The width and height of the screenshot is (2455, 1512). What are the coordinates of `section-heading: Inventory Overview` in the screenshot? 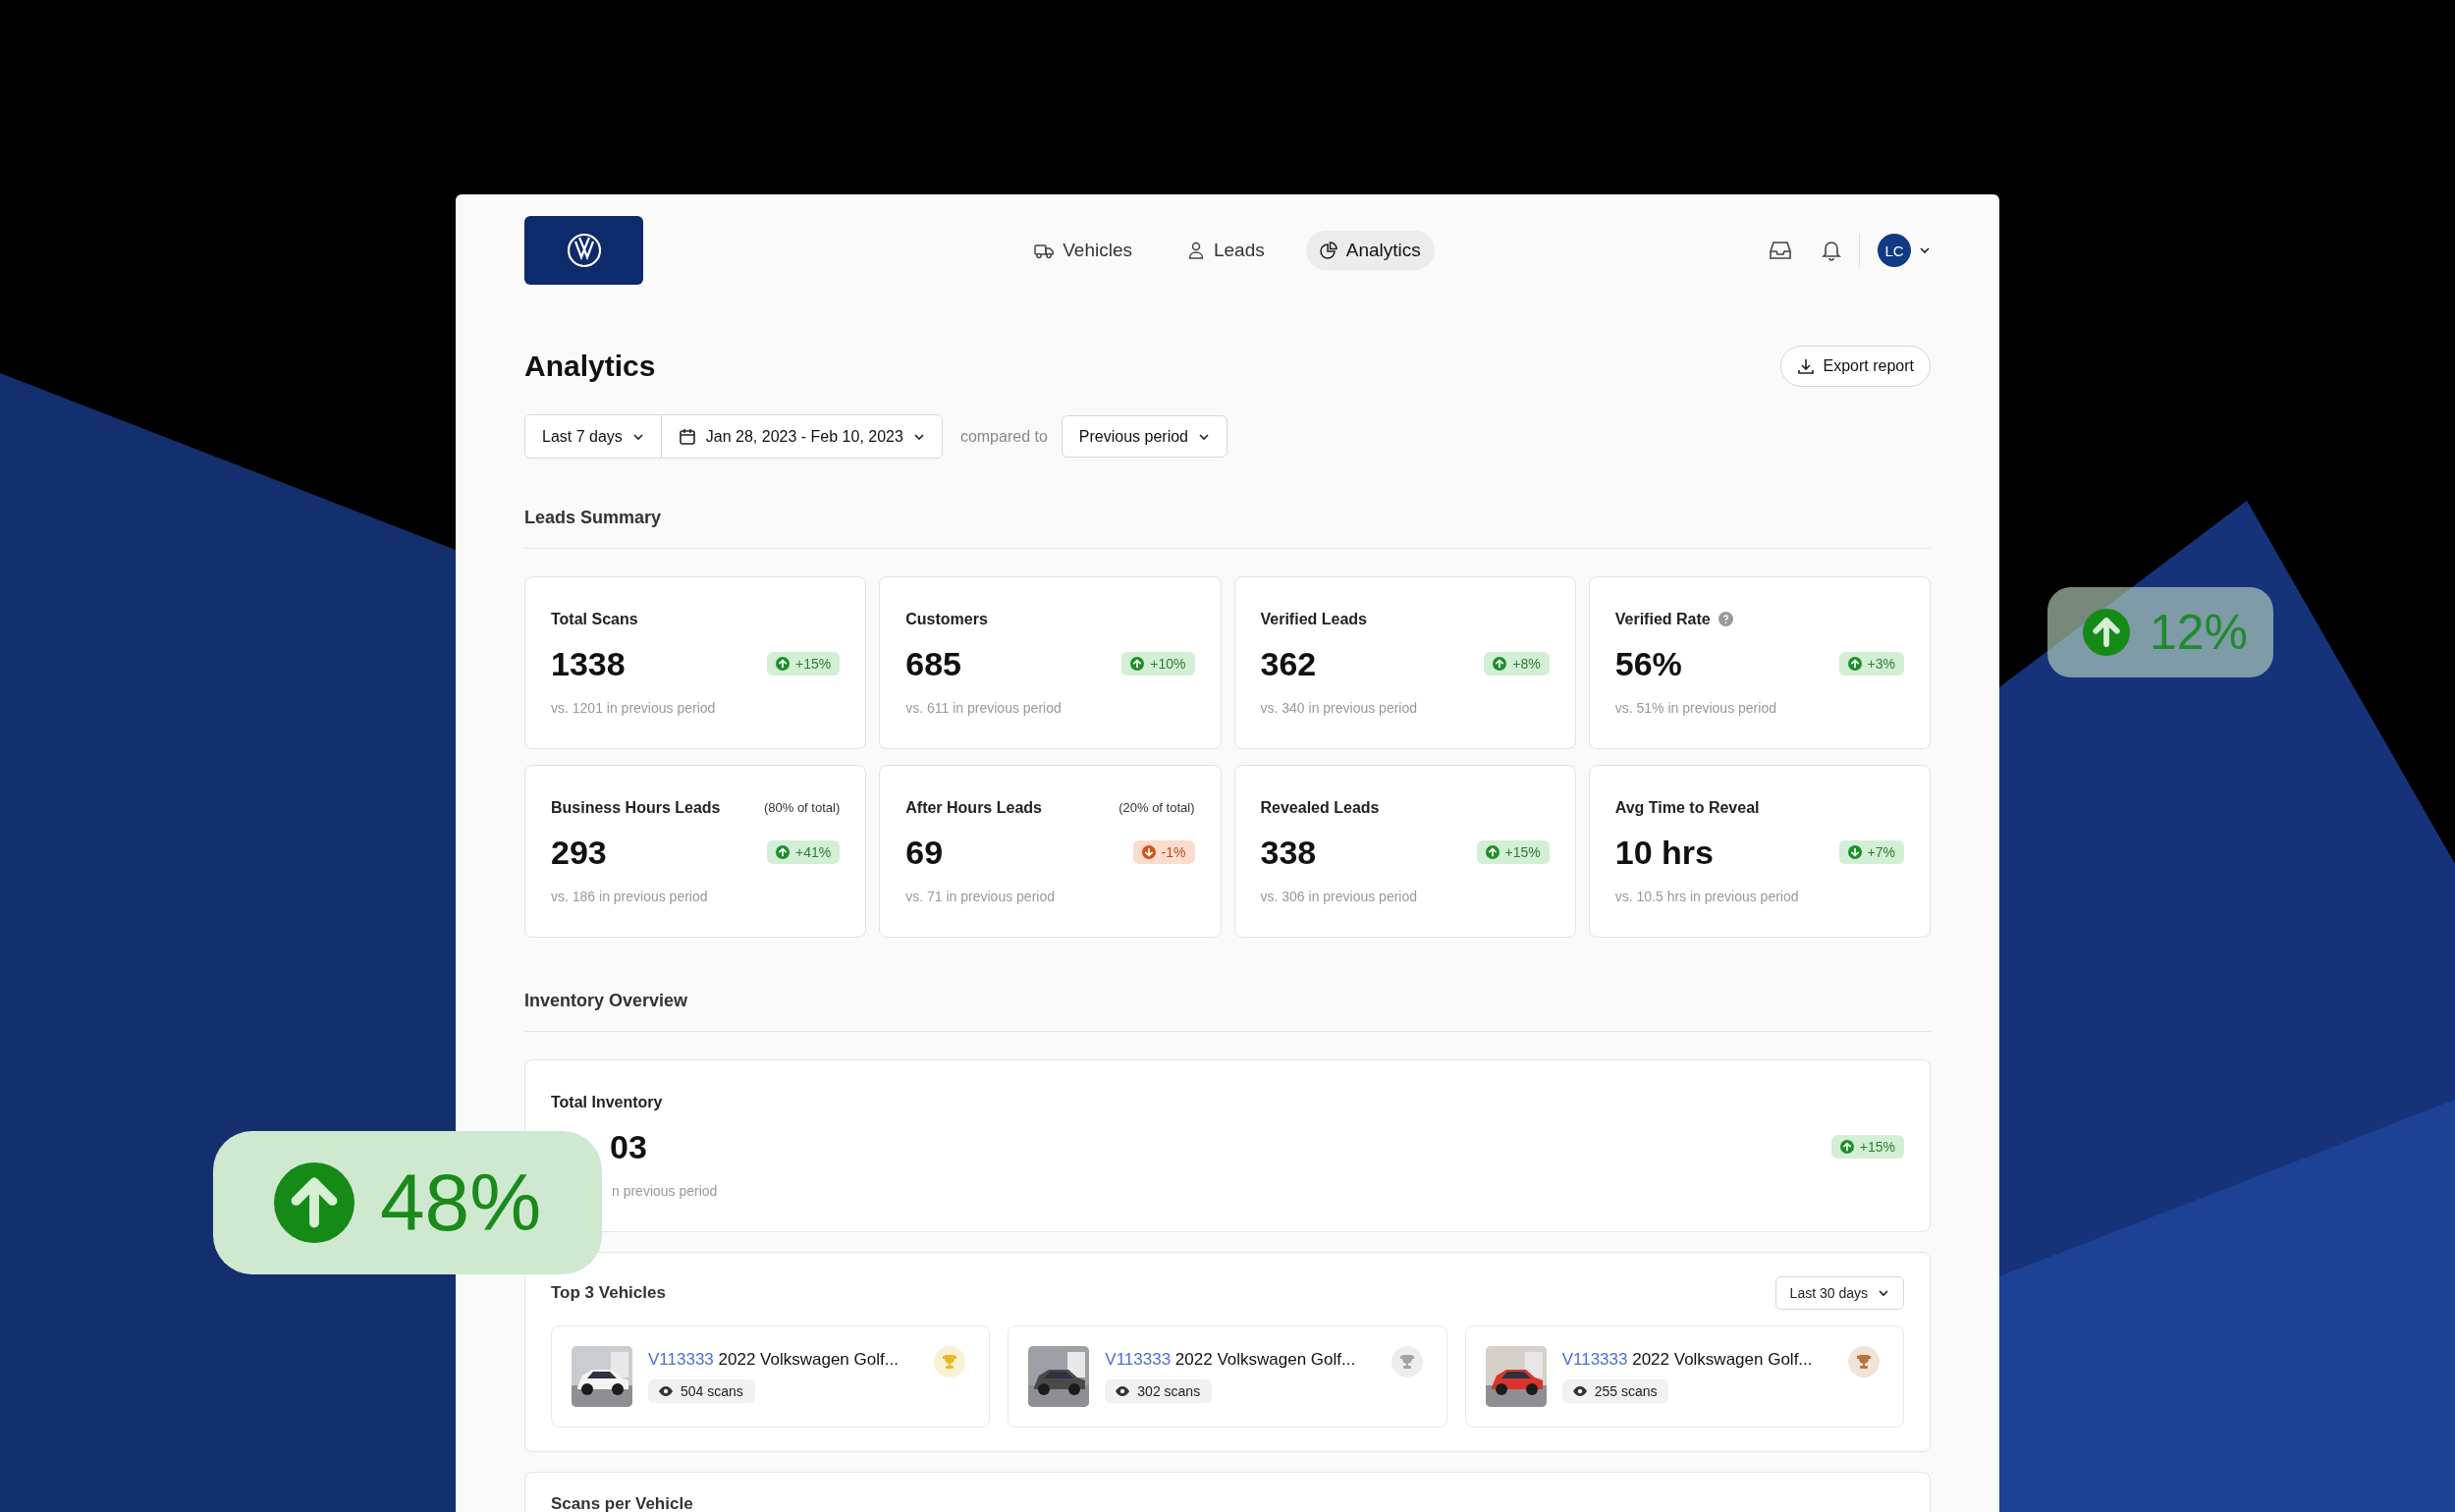 It's located at (606, 1001).